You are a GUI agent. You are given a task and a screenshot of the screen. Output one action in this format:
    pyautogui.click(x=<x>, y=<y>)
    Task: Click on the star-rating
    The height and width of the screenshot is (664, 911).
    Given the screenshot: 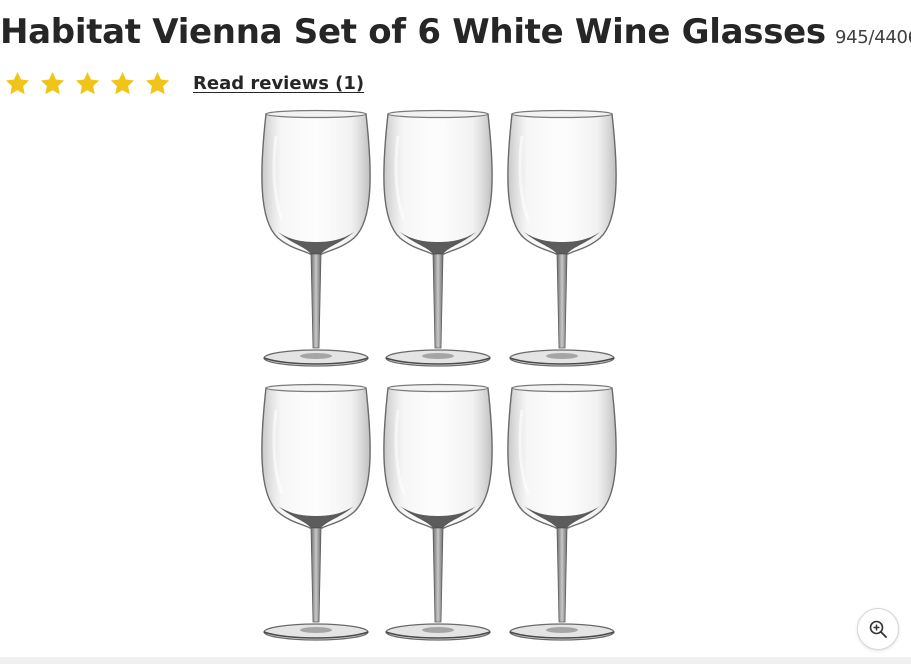 What is the action you would take?
    pyautogui.click(x=91, y=83)
    